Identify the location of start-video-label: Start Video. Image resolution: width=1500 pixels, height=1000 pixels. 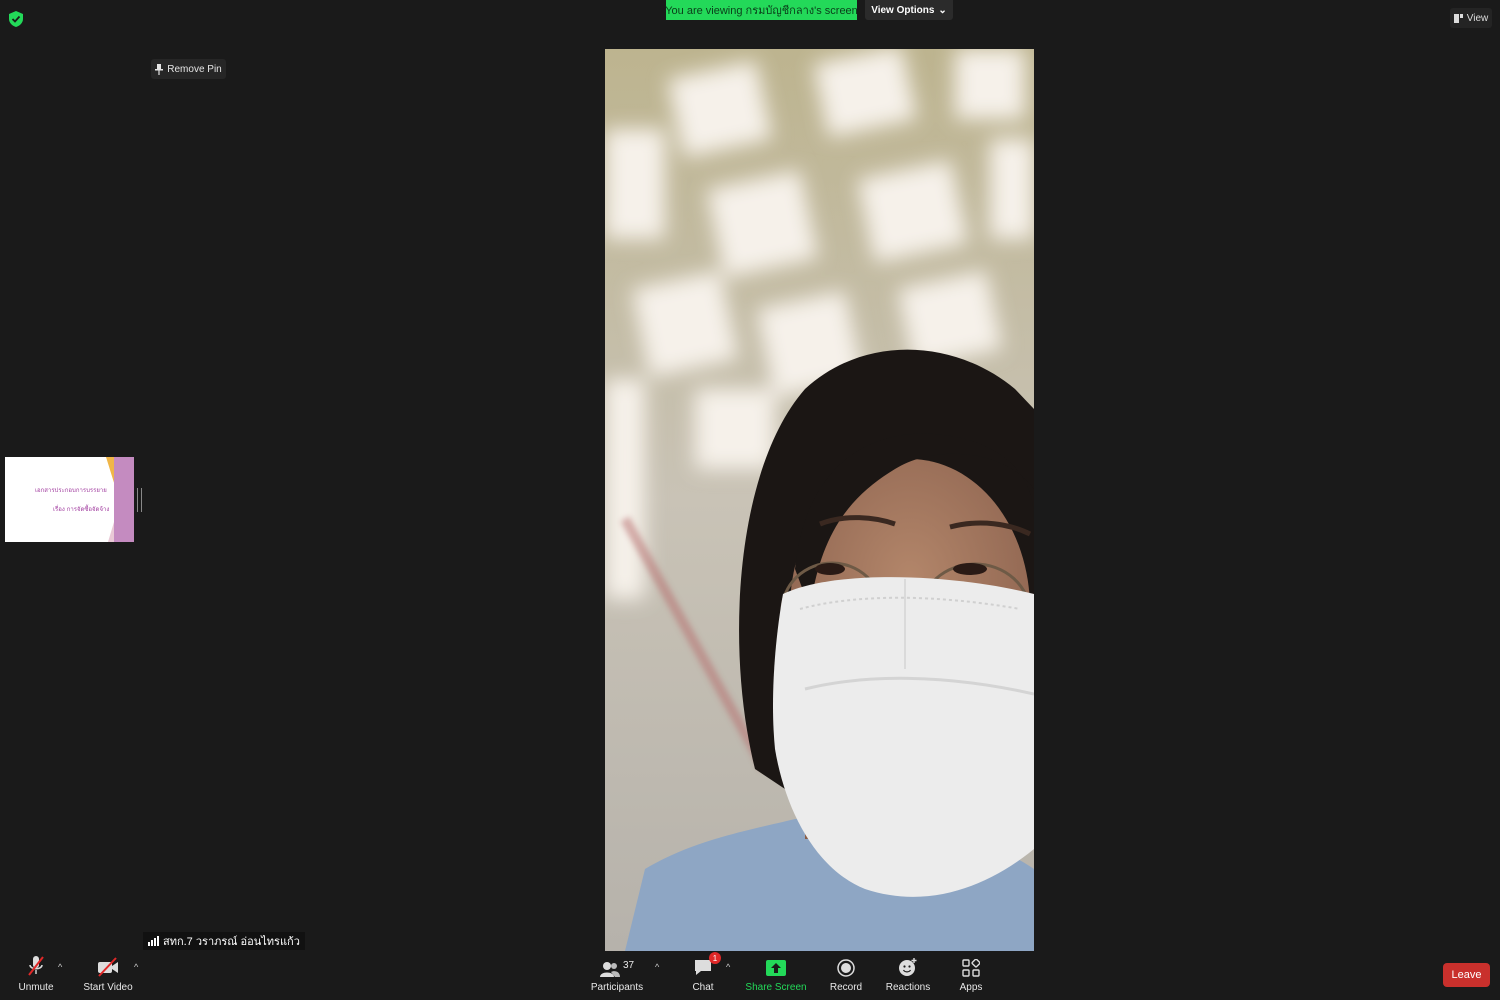
(108, 987).